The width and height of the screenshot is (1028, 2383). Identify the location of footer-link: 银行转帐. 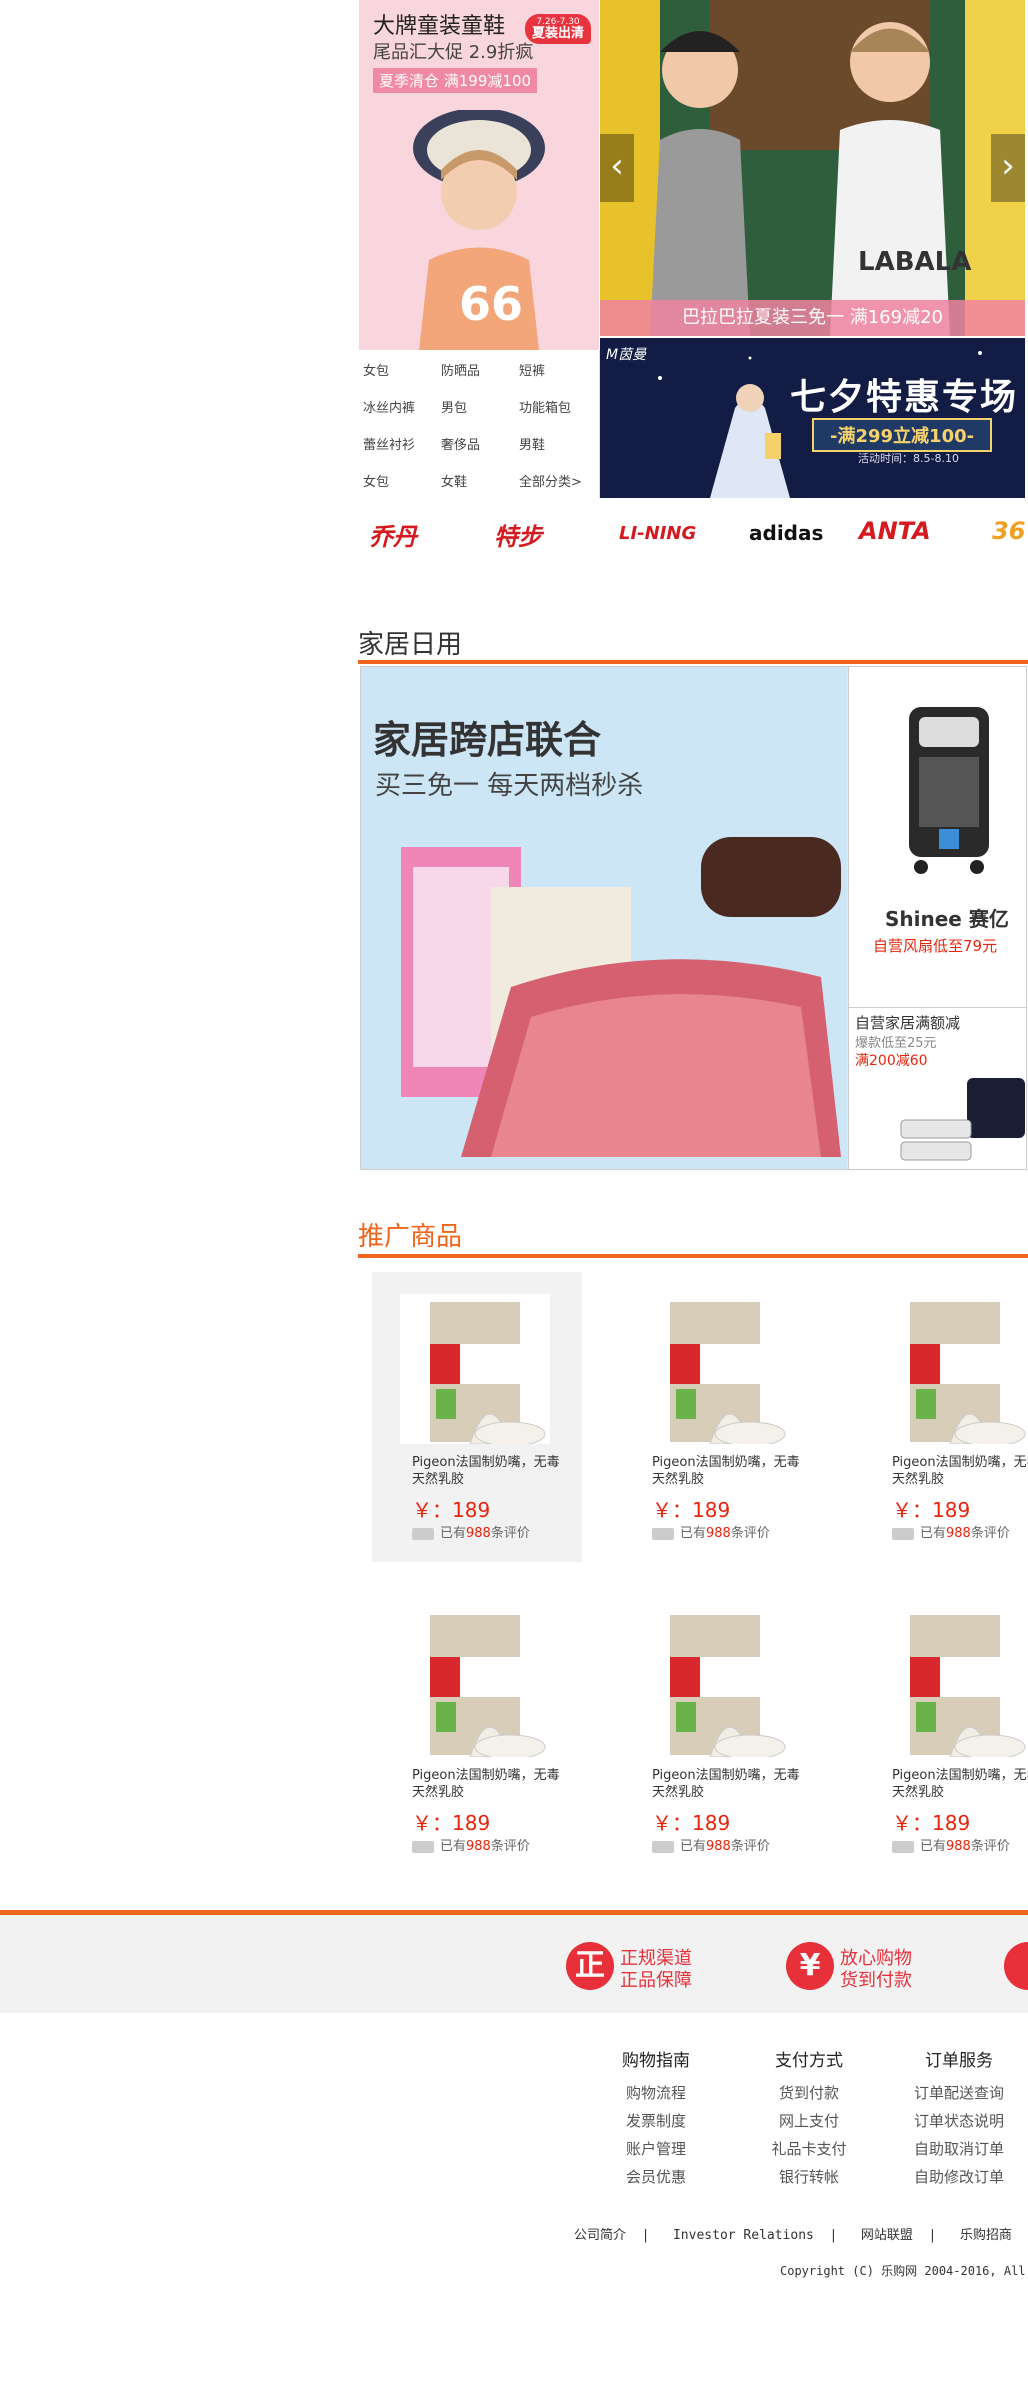
(809, 2177).